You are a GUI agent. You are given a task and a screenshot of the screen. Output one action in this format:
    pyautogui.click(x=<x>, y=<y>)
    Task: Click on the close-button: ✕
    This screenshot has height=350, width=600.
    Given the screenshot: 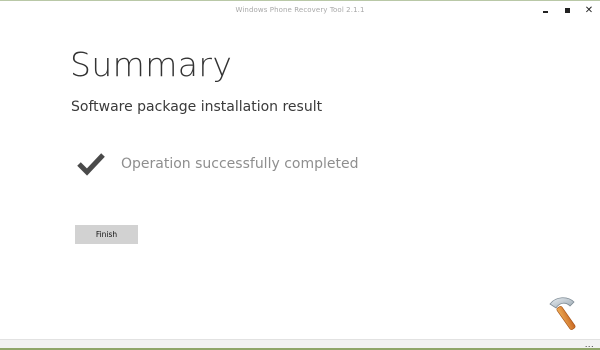 What is the action you would take?
    pyautogui.click(x=589, y=11)
    